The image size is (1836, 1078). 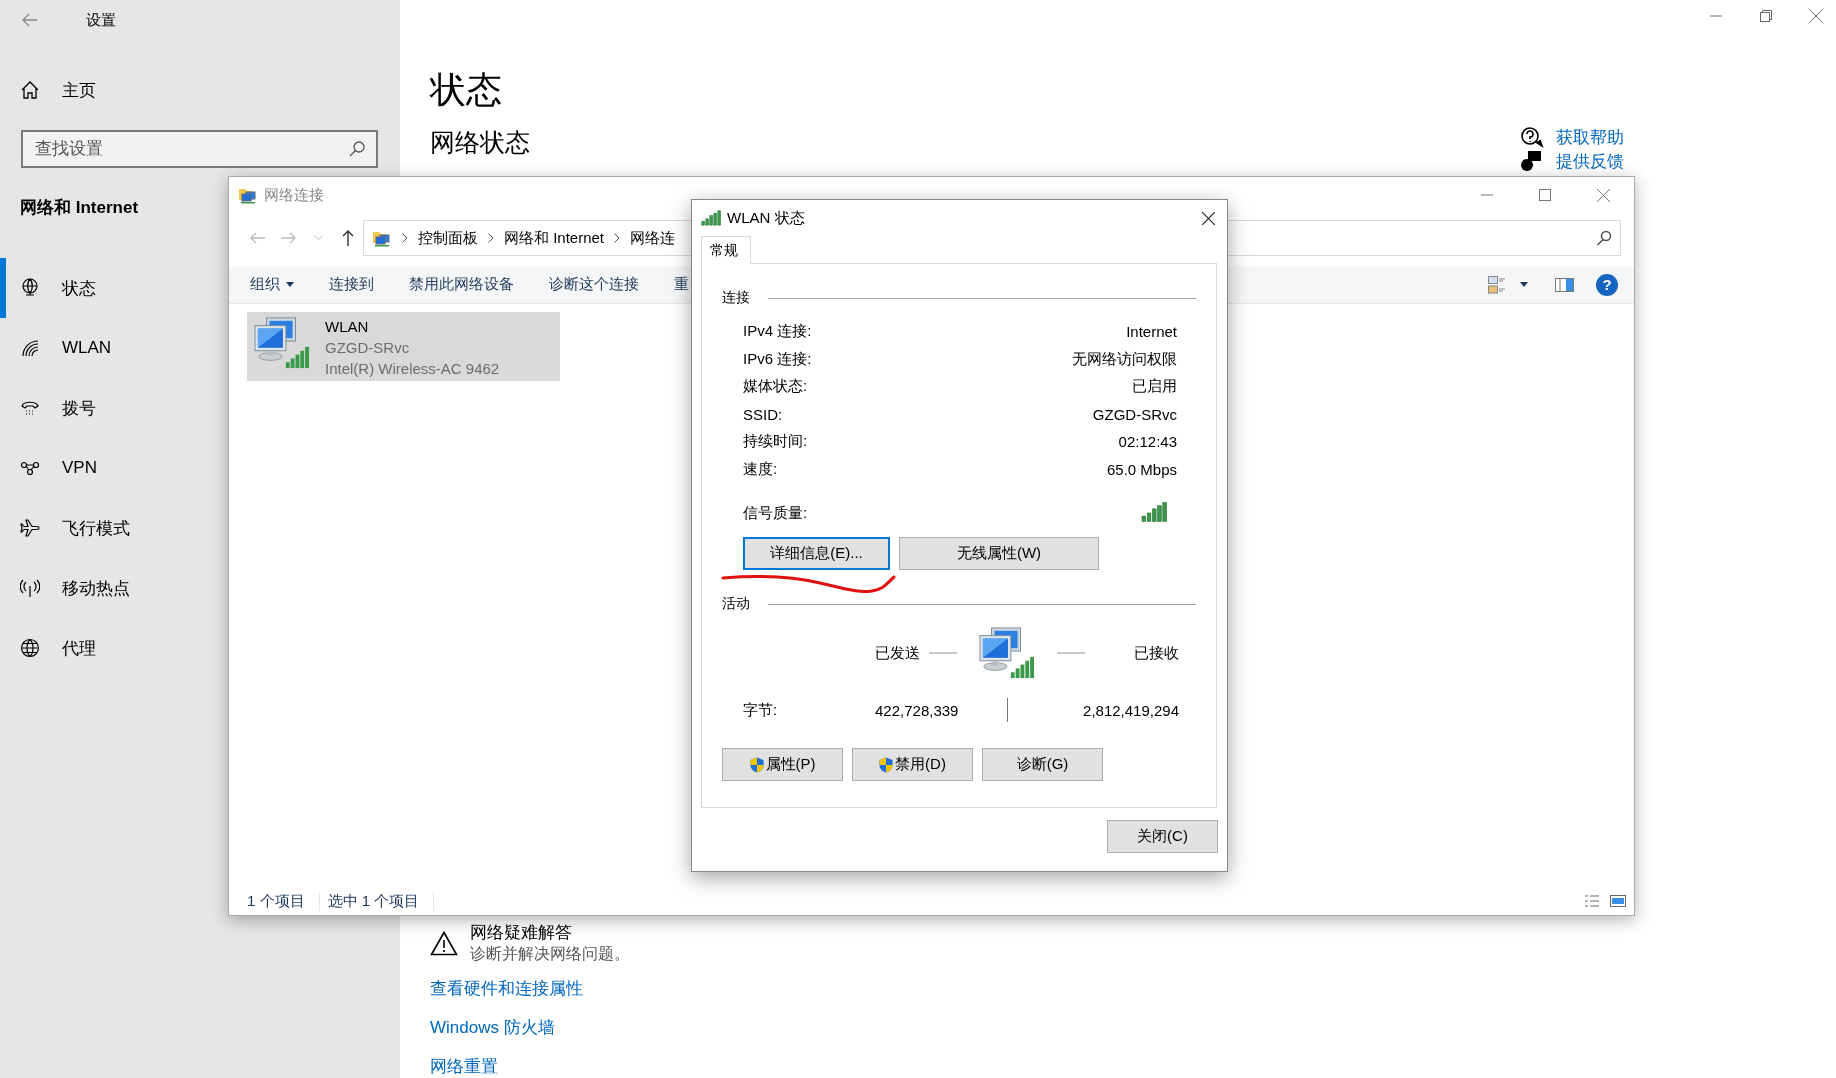 What do you see at coordinates (403, 346) in the screenshot?
I see `connection-item: WLAN GZGD-SRvc Intel(R) Wireless-AC 9462` at bounding box center [403, 346].